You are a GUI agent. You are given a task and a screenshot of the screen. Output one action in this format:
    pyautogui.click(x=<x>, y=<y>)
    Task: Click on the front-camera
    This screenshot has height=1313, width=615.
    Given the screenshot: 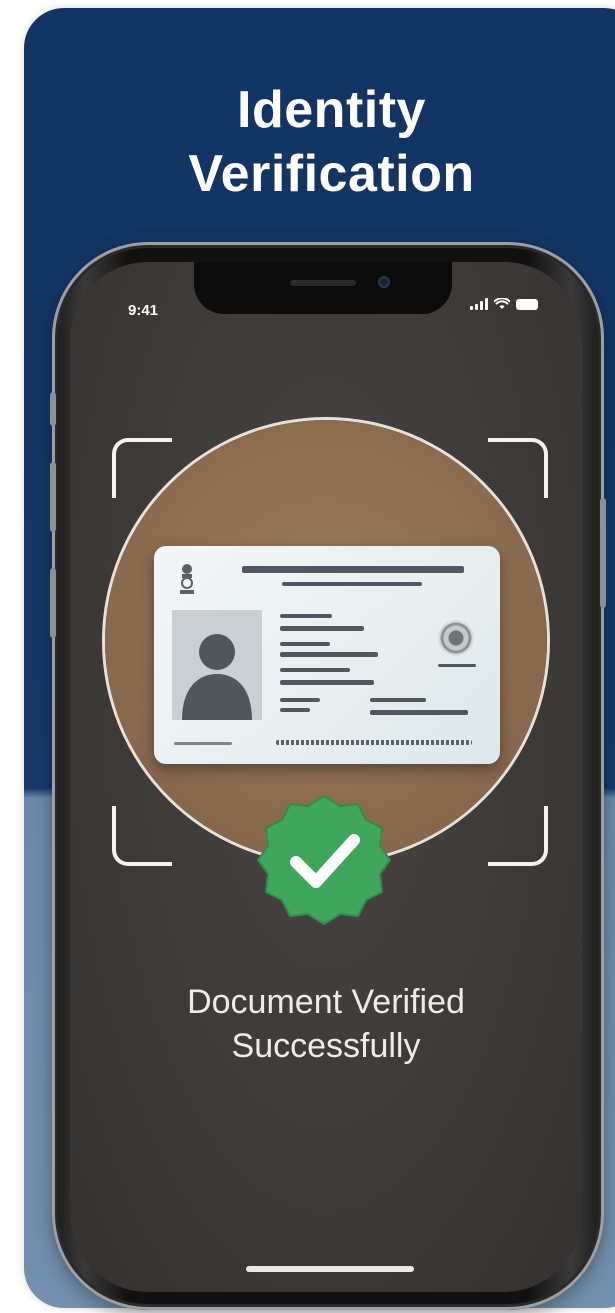 What is the action you would take?
    pyautogui.click(x=384, y=282)
    